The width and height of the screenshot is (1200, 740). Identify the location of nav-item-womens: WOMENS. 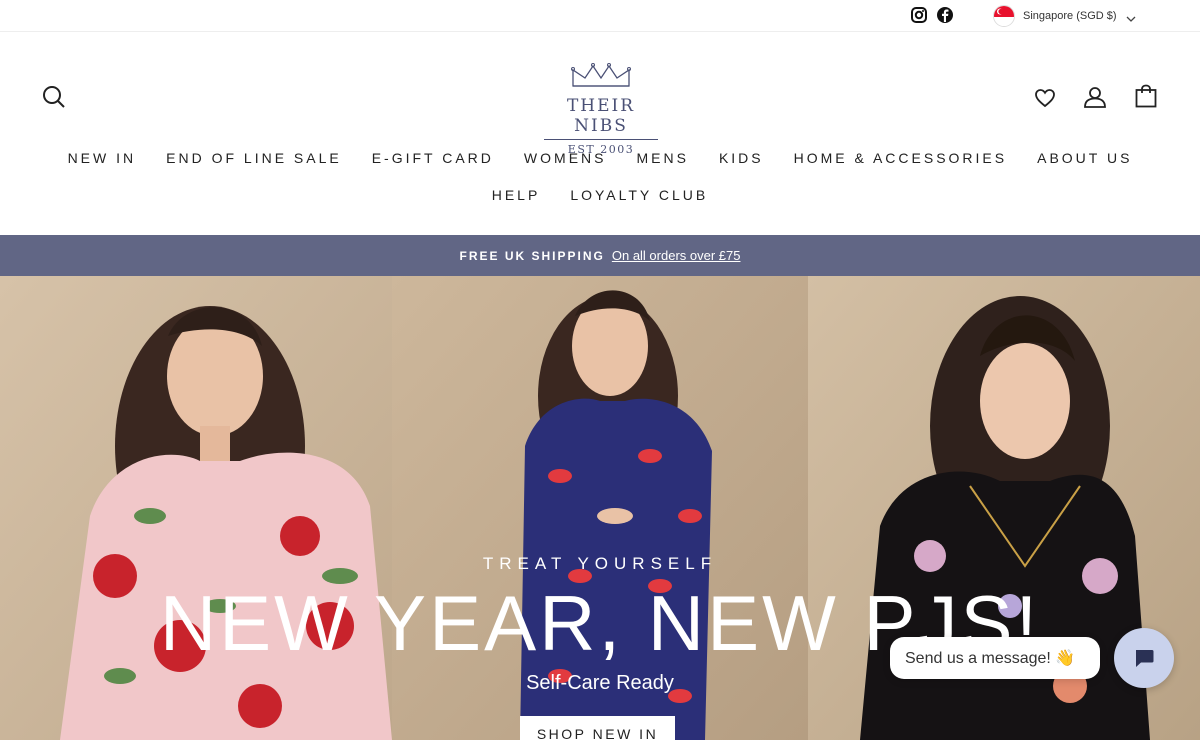
(565, 158).